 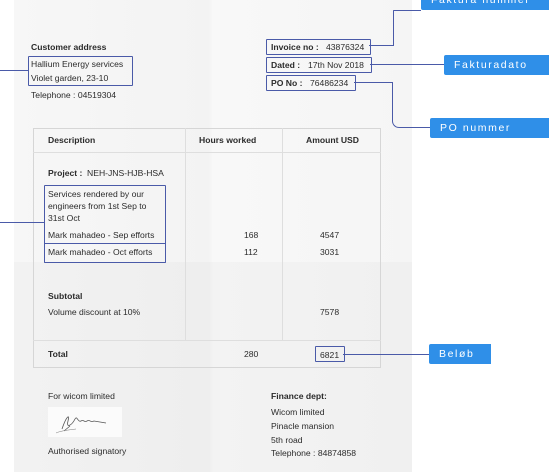 What do you see at coordinates (287, 440) in the screenshot?
I see `finance-line-3: 5th road` at bounding box center [287, 440].